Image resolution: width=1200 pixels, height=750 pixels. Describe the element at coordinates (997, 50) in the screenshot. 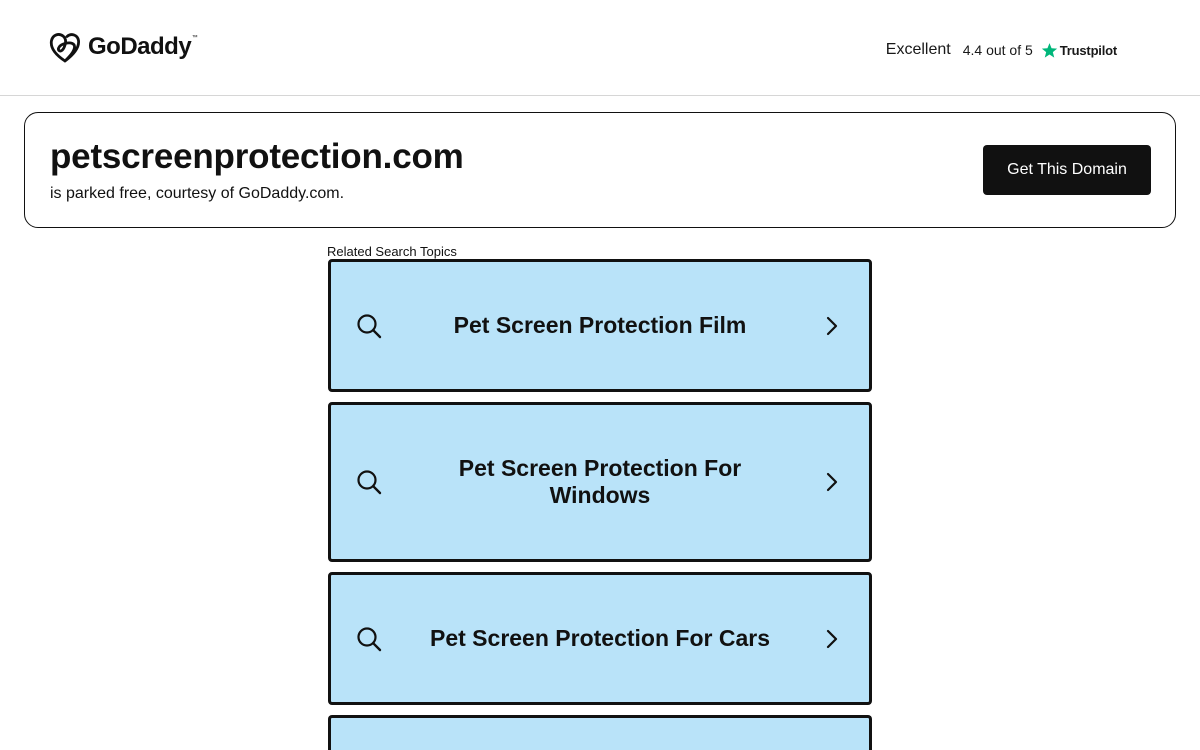

I see `trust-score: 4.4 out of 5` at that location.